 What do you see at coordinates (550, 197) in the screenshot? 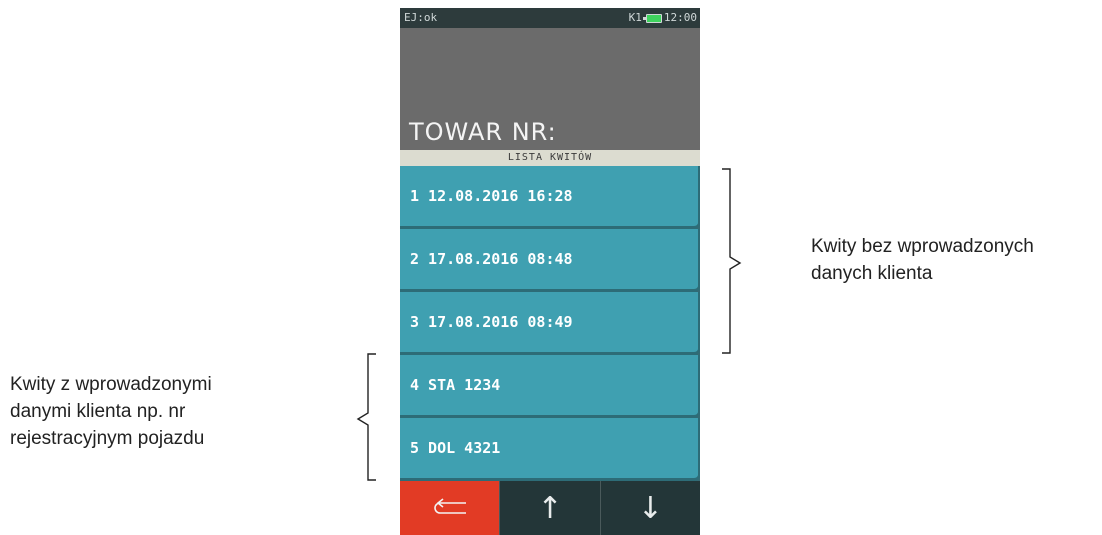
I see `receipt-item-1: 1 12.08.2016 16:28` at bounding box center [550, 197].